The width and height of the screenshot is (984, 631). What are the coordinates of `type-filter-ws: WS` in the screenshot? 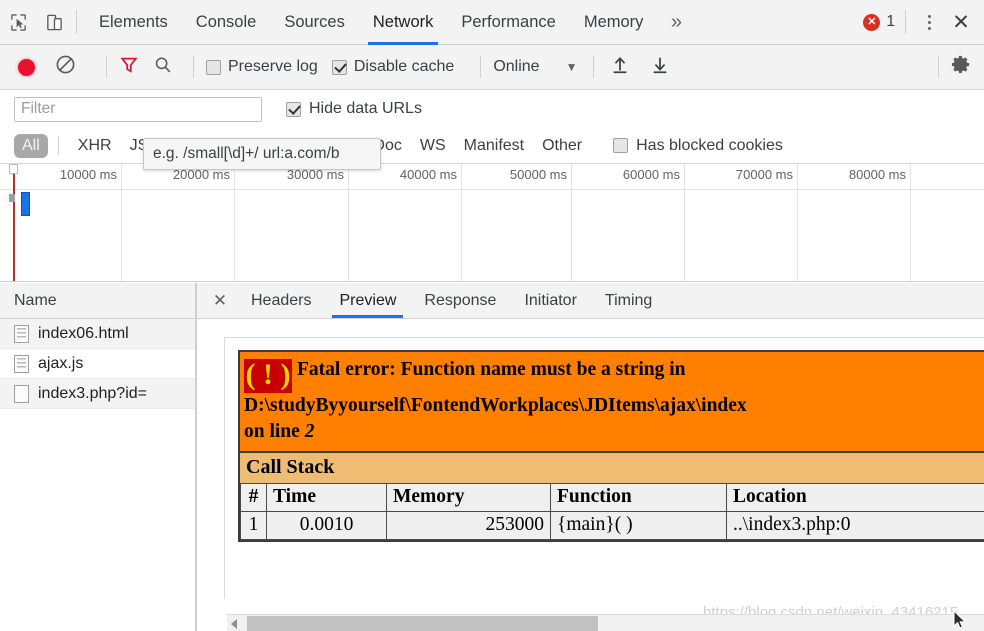 It's located at (433, 146).